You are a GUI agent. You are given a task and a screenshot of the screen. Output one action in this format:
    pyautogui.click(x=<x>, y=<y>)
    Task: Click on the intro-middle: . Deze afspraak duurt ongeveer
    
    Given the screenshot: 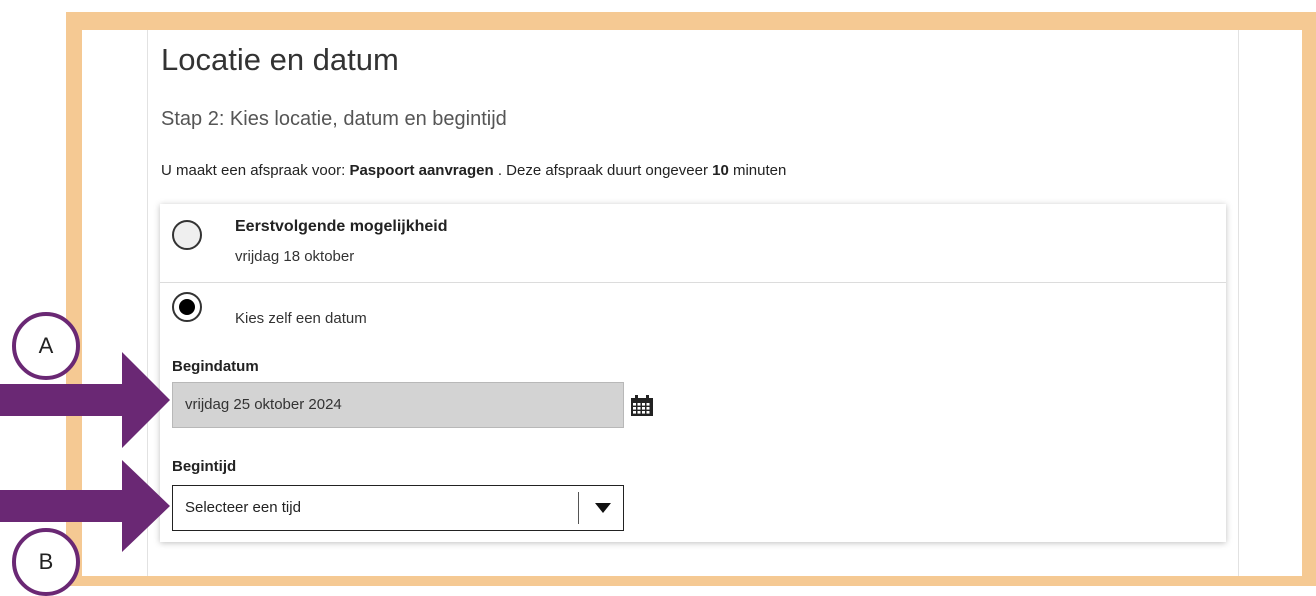 What is the action you would take?
    pyautogui.click(x=603, y=170)
    